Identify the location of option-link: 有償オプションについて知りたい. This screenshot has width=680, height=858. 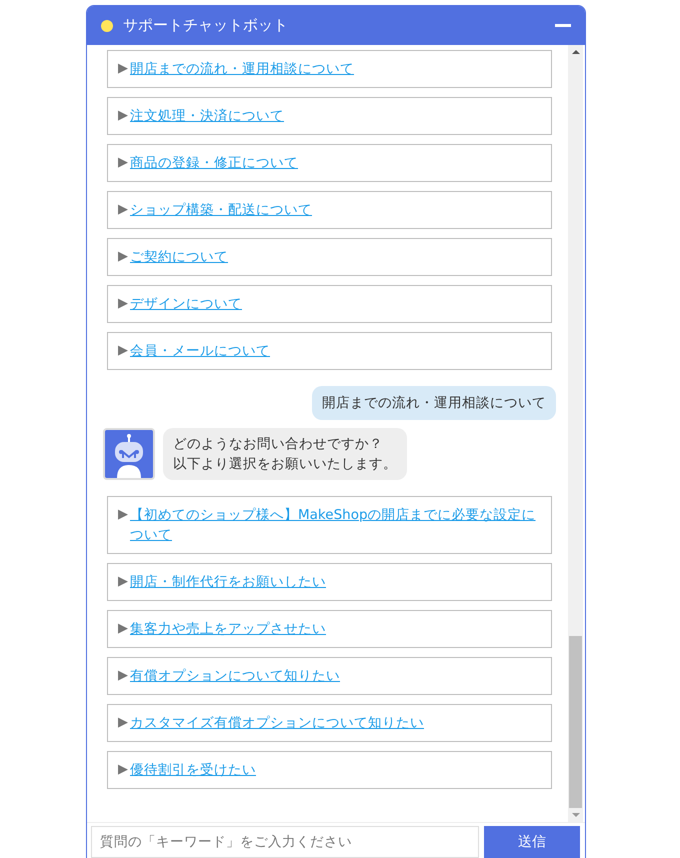
(235, 676).